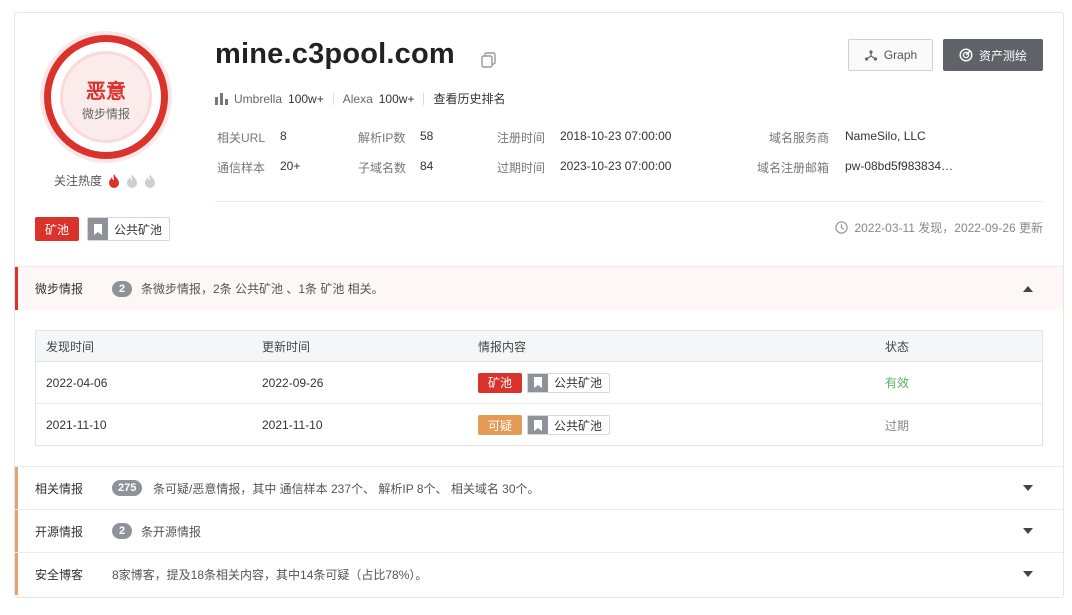 This screenshot has width=1072, height=615. What do you see at coordinates (76, 425) in the screenshot?
I see `found-date: 2021-11-10` at bounding box center [76, 425].